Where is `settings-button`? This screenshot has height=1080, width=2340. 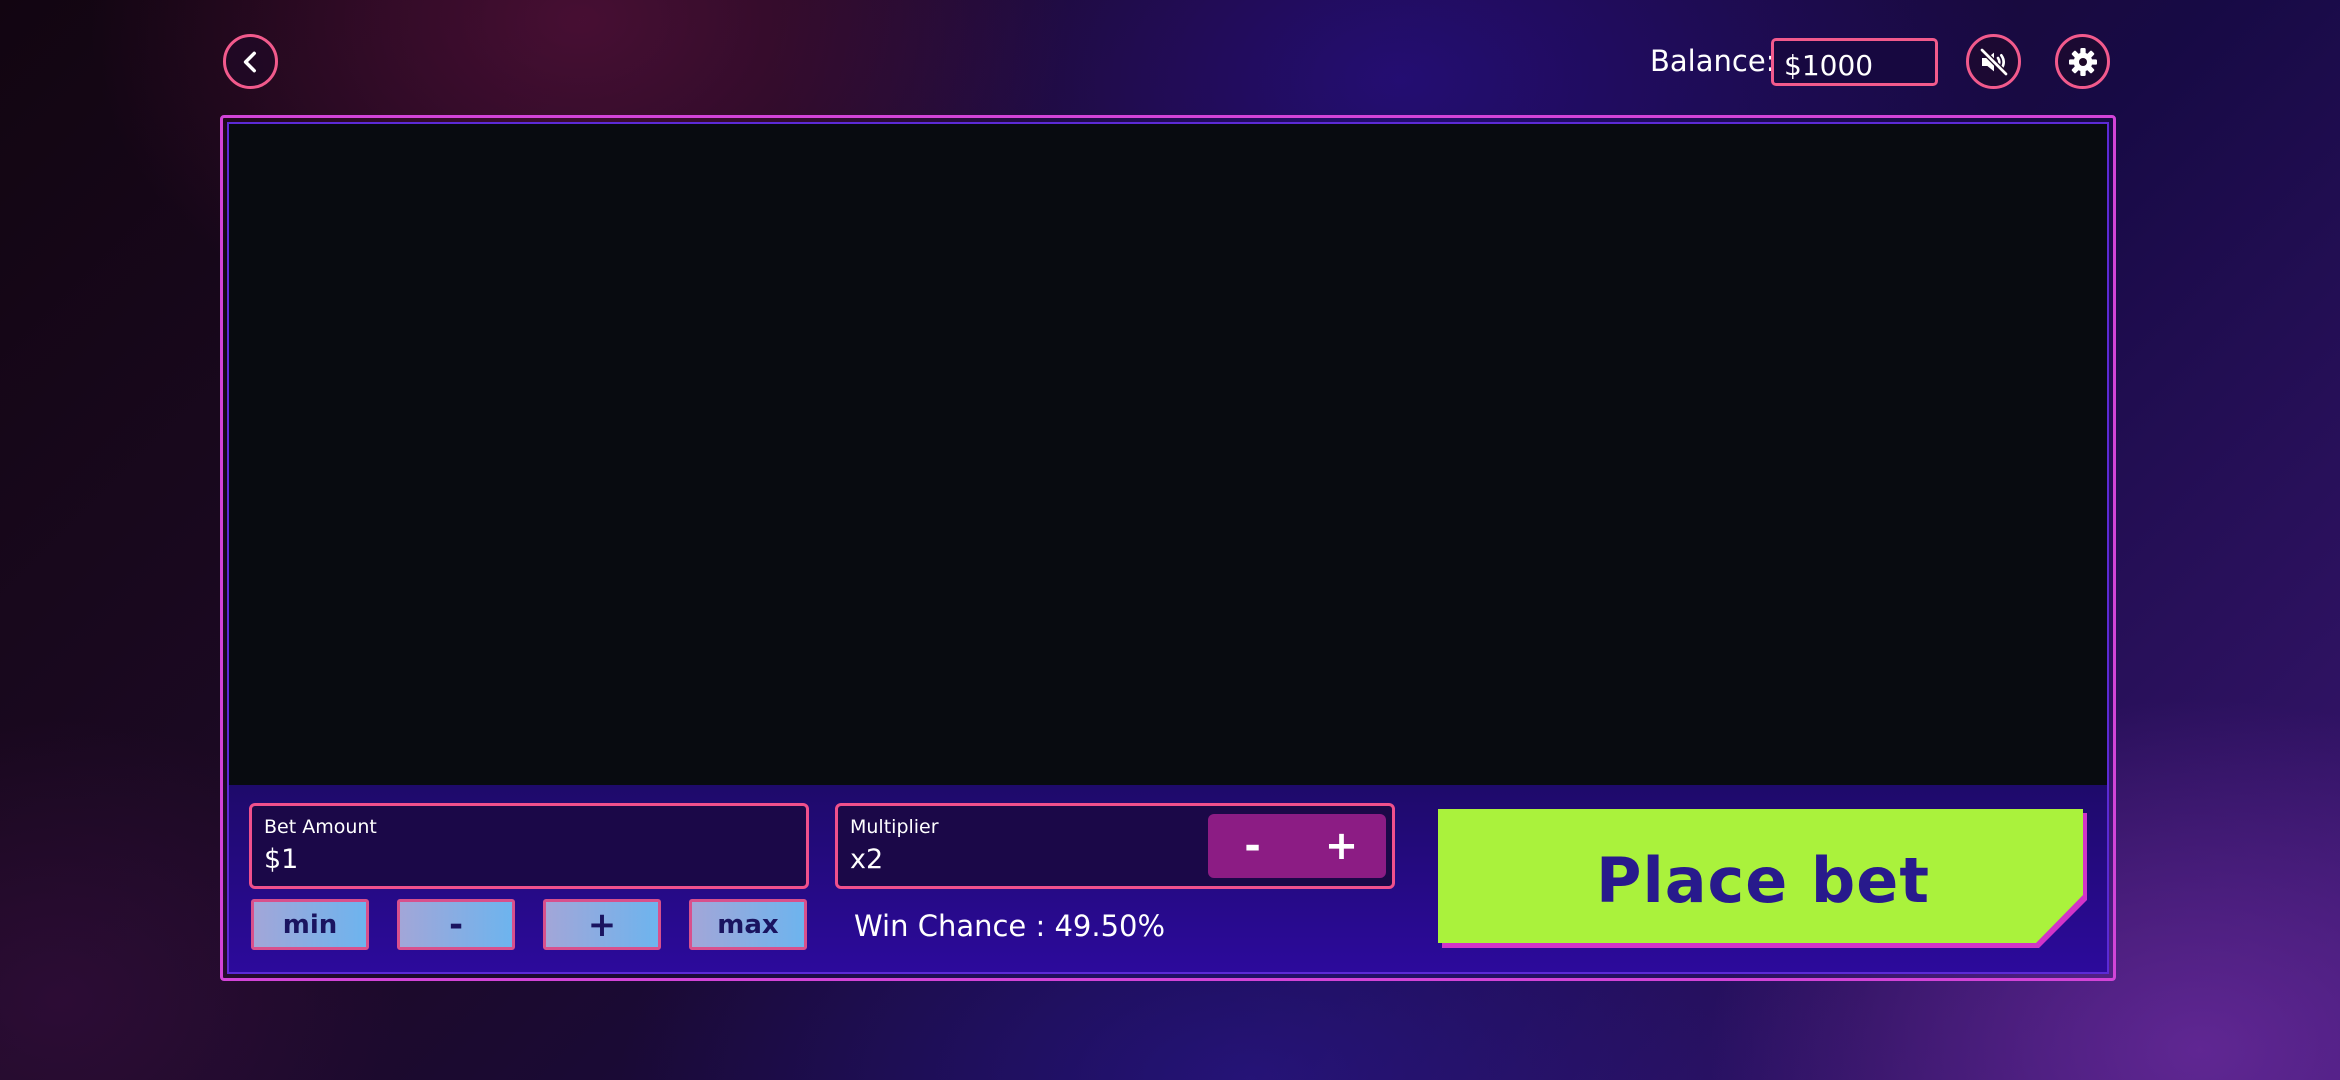 settings-button is located at coordinates (2082, 61).